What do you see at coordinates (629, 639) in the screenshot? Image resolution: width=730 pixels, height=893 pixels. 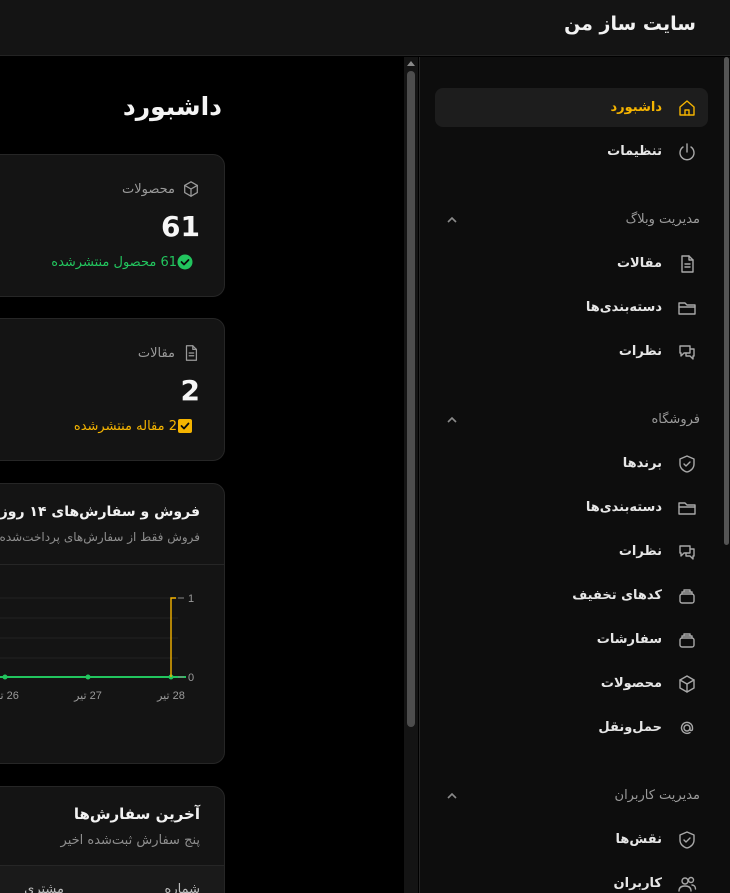 I see `sidebar-item-label: سفارشات` at bounding box center [629, 639].